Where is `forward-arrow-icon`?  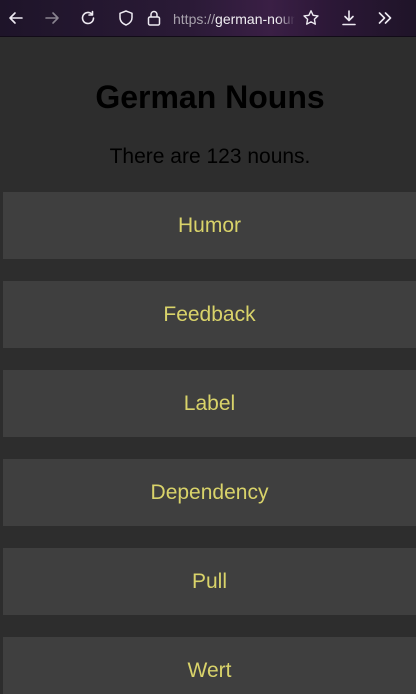
forward-arrow-icon is located at coordinates (52, 18).